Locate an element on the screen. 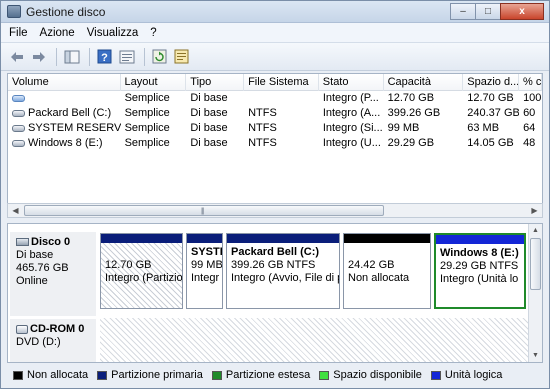 The height and width of the screenshot is (389, 550). volume-name: Windows 8 (E:) is located at coordinates (65, 143).